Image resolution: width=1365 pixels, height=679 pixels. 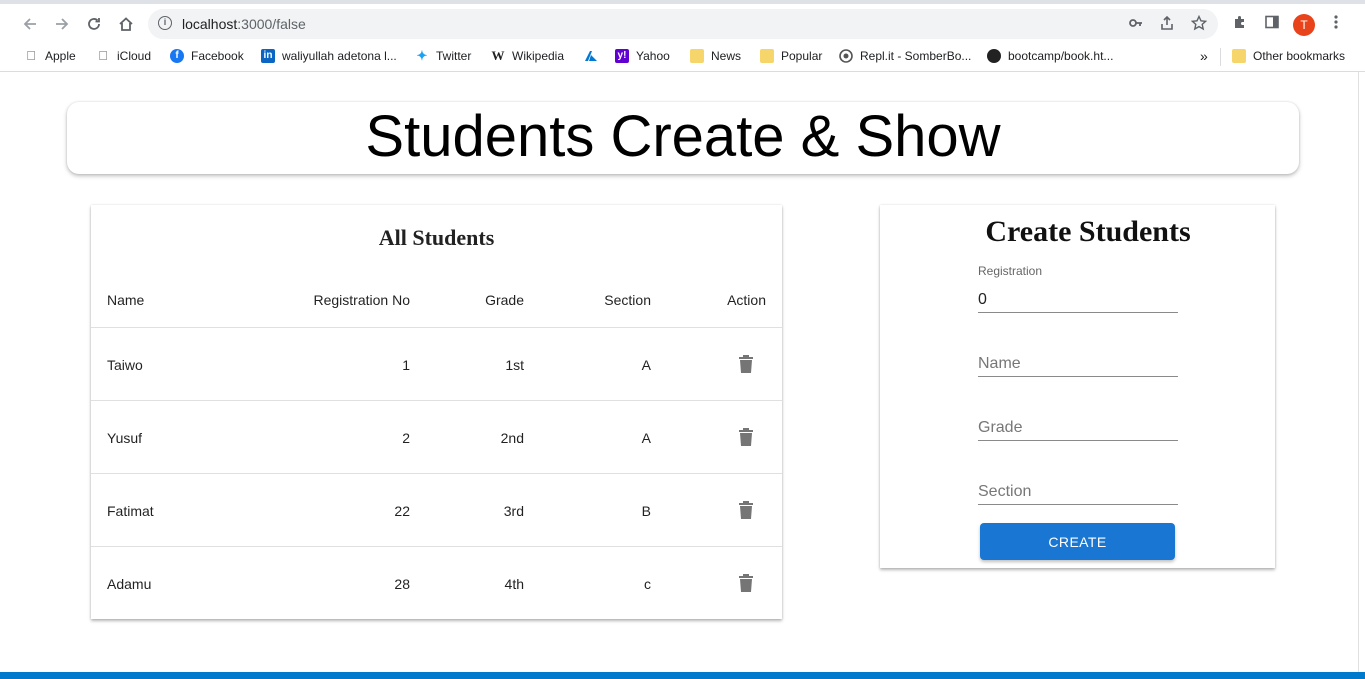 I want to click on form-title: Create Students, so click(x=1088, y=231).